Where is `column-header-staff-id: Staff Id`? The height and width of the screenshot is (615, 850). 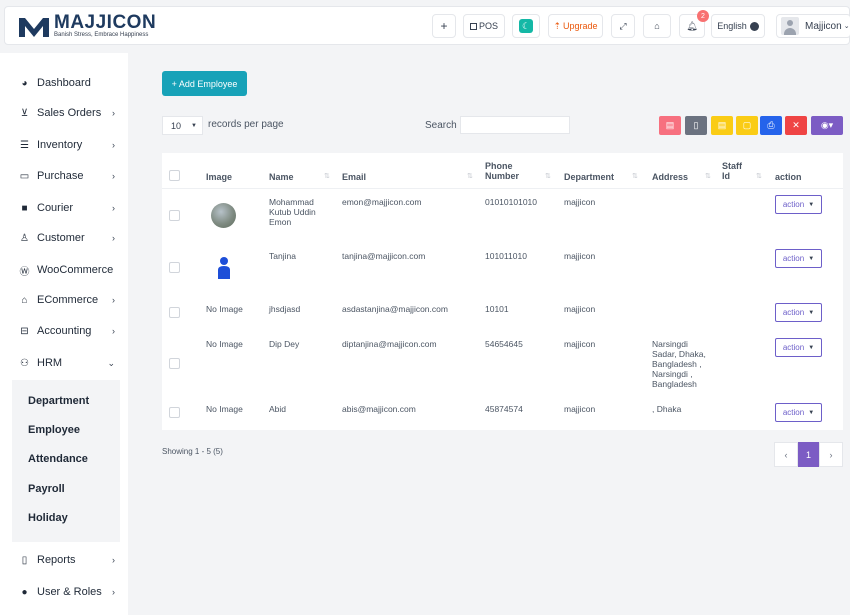 column-header-staff-id: Staff Id is located at coordinates (734, 171).